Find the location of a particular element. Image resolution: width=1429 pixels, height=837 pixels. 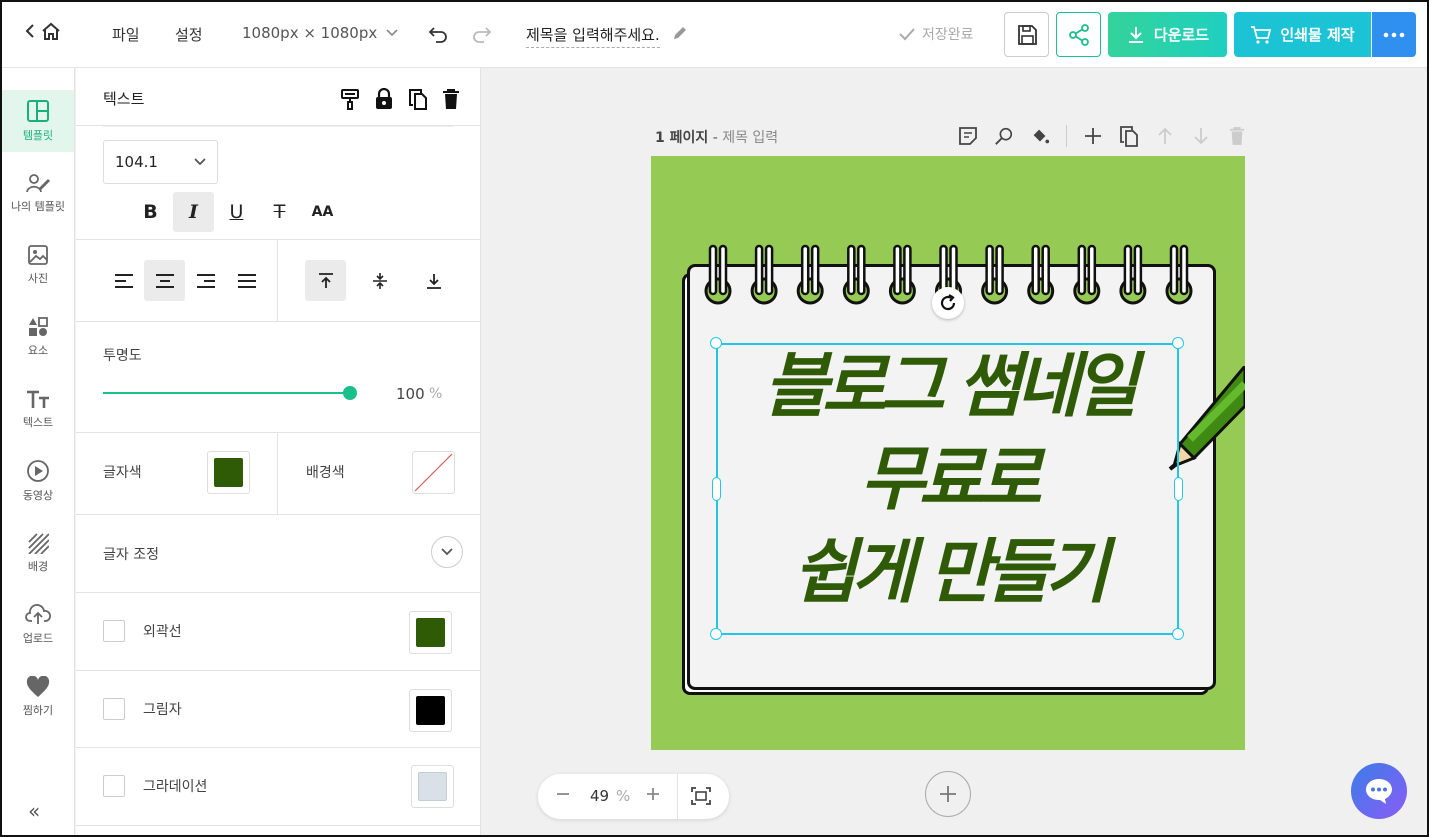

text-adjust-expand-button is located at coordinates (447, 552).